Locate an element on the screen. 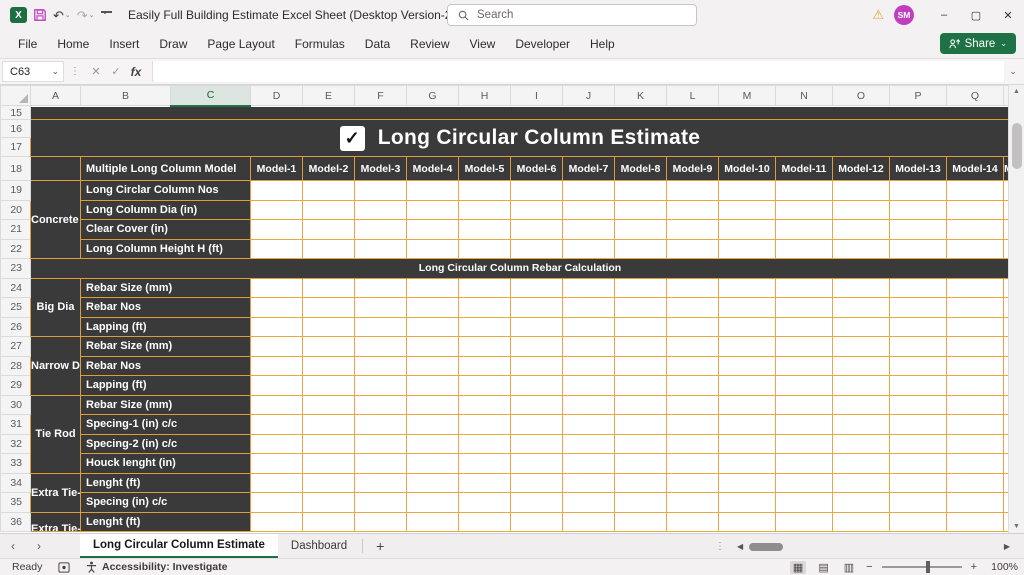 Image resolution: width=1024 pixels, height=575 pixels. row-header-24: 24 is located at coordinates (15, 287).